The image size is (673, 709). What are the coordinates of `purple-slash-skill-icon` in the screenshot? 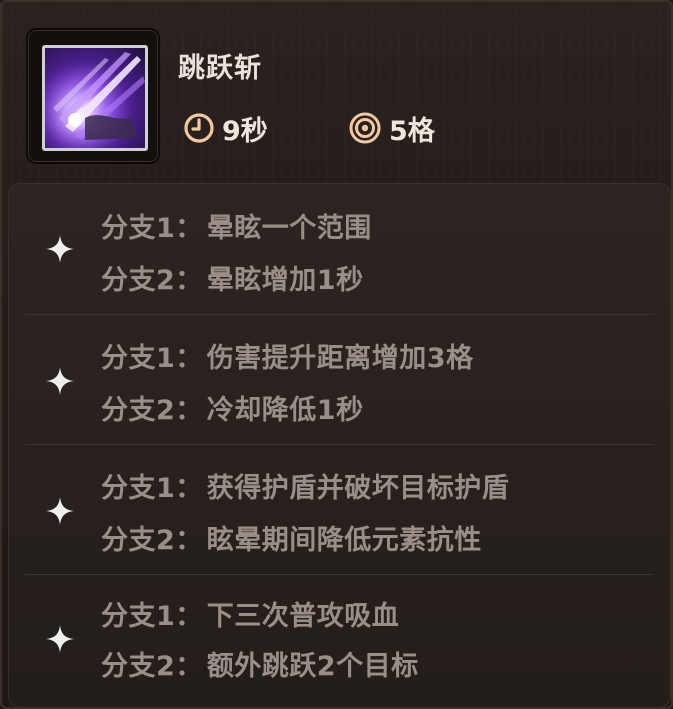 It's located at (95, 98).